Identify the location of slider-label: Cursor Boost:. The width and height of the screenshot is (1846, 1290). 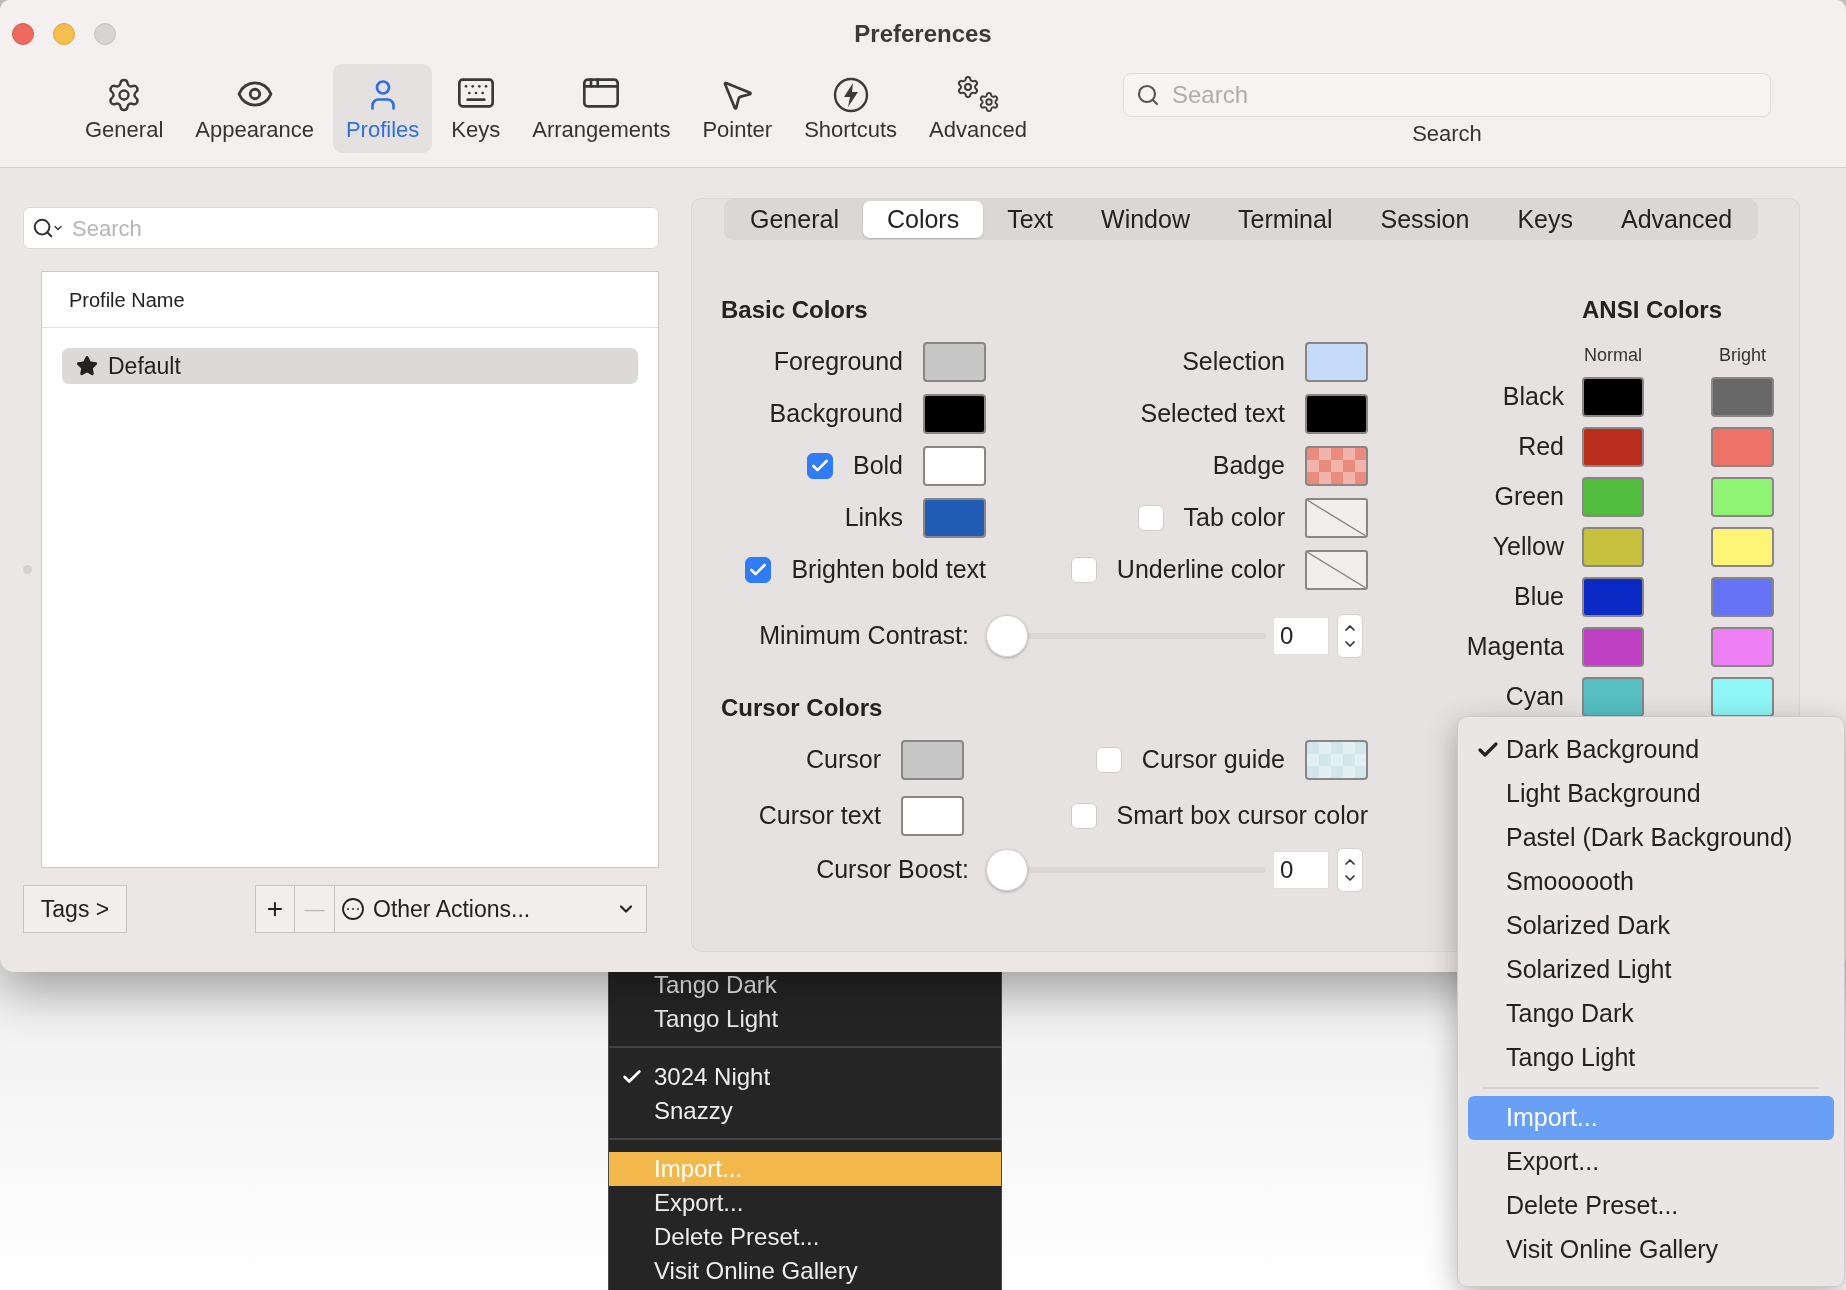
(892, 870).